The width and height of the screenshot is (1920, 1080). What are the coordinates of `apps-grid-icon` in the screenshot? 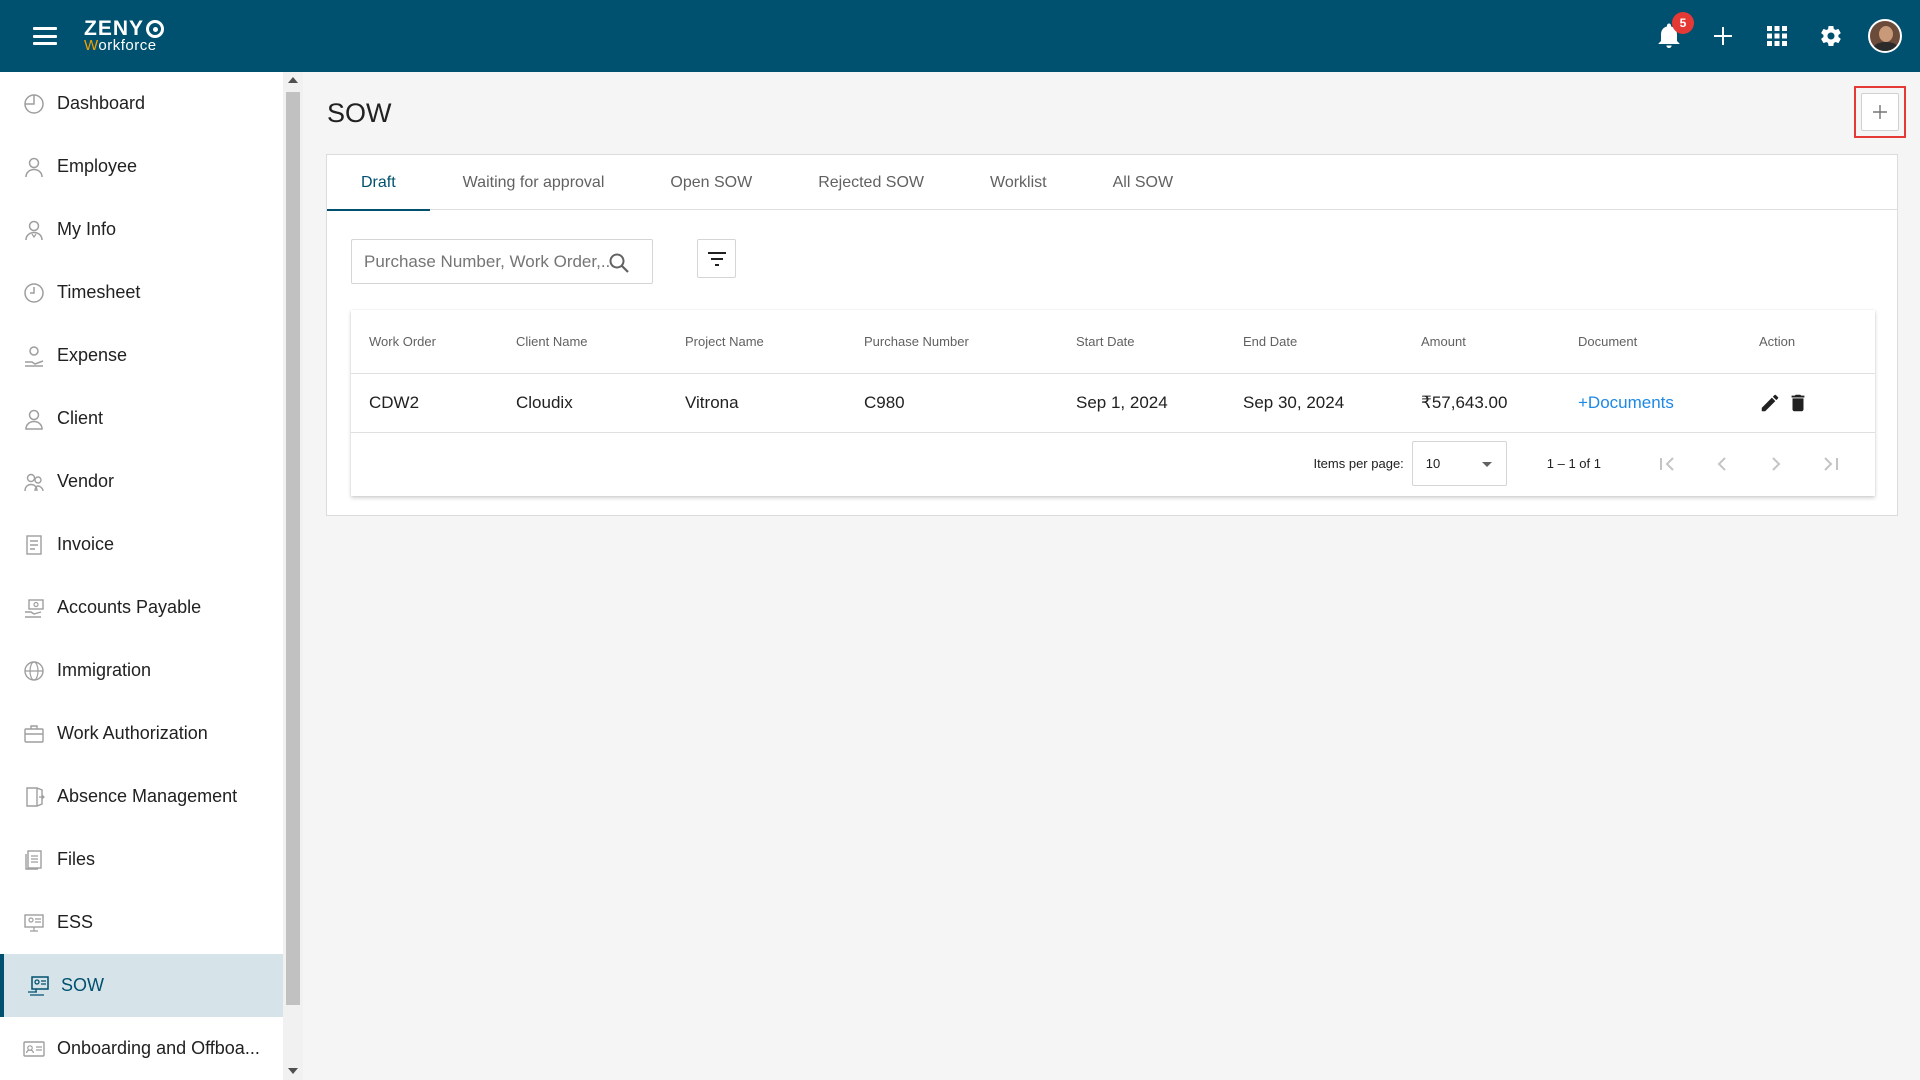 It's located at (1777, 36).